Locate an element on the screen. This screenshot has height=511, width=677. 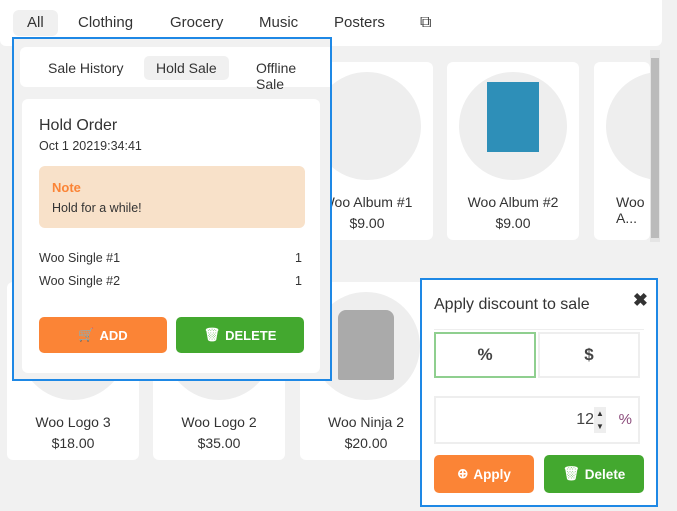
close-icon: ✖ is located at coordinates (640, 300).